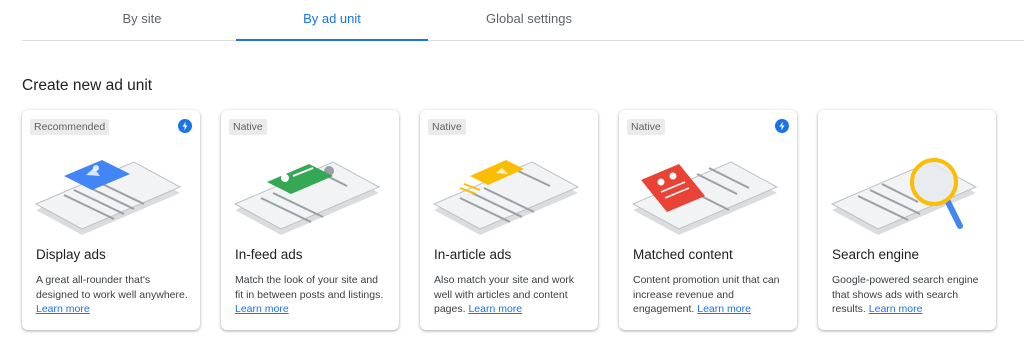  I want to click on tab-by-ad-unit: By ad unit, so click(332, 20).